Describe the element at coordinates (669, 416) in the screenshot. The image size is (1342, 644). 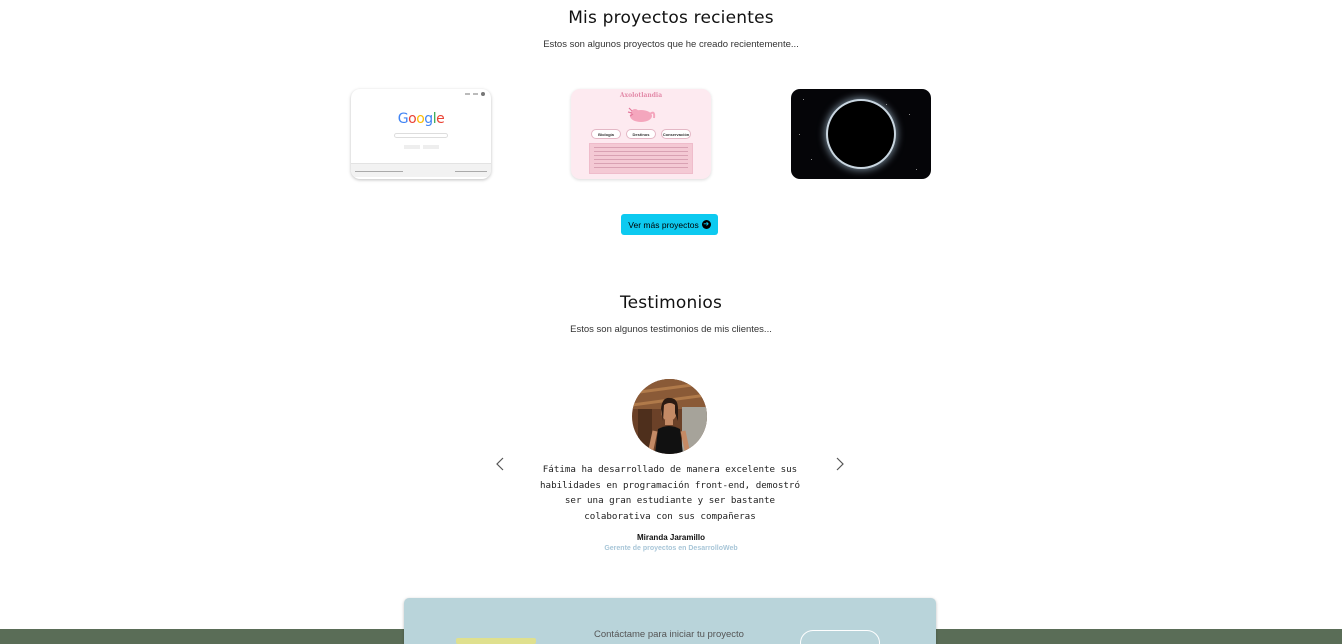
I see `client-avatar` at that location.